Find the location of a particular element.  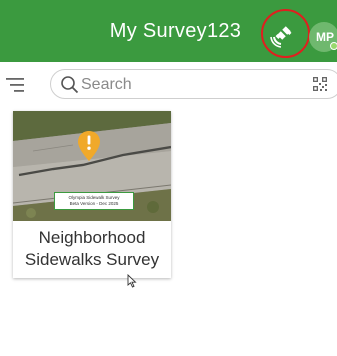

mouse-pointer-icon is located at coordinates (132, 281).